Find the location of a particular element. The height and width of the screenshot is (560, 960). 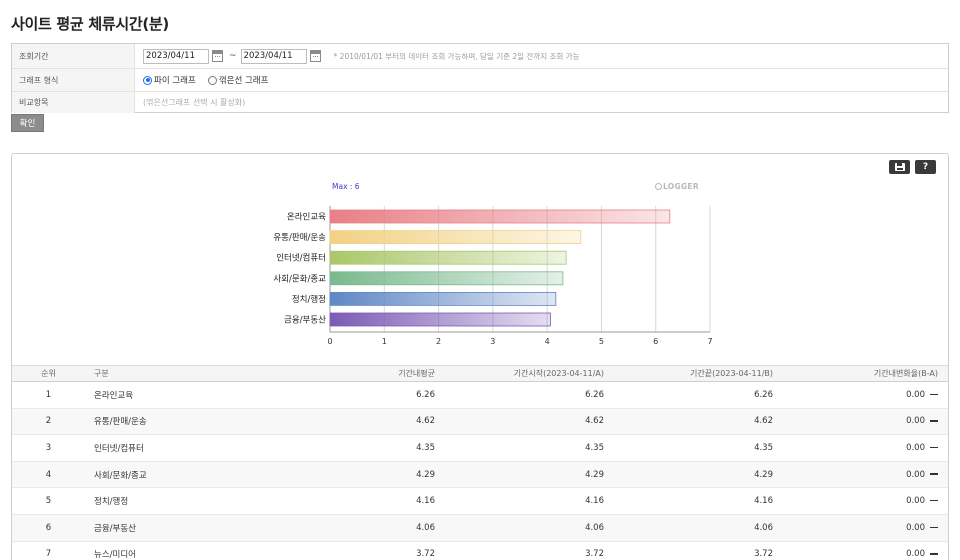

table-row: 6 금융/부동산 4.06 4.06 4.06 0.00 is located at coordinates (480, 528).